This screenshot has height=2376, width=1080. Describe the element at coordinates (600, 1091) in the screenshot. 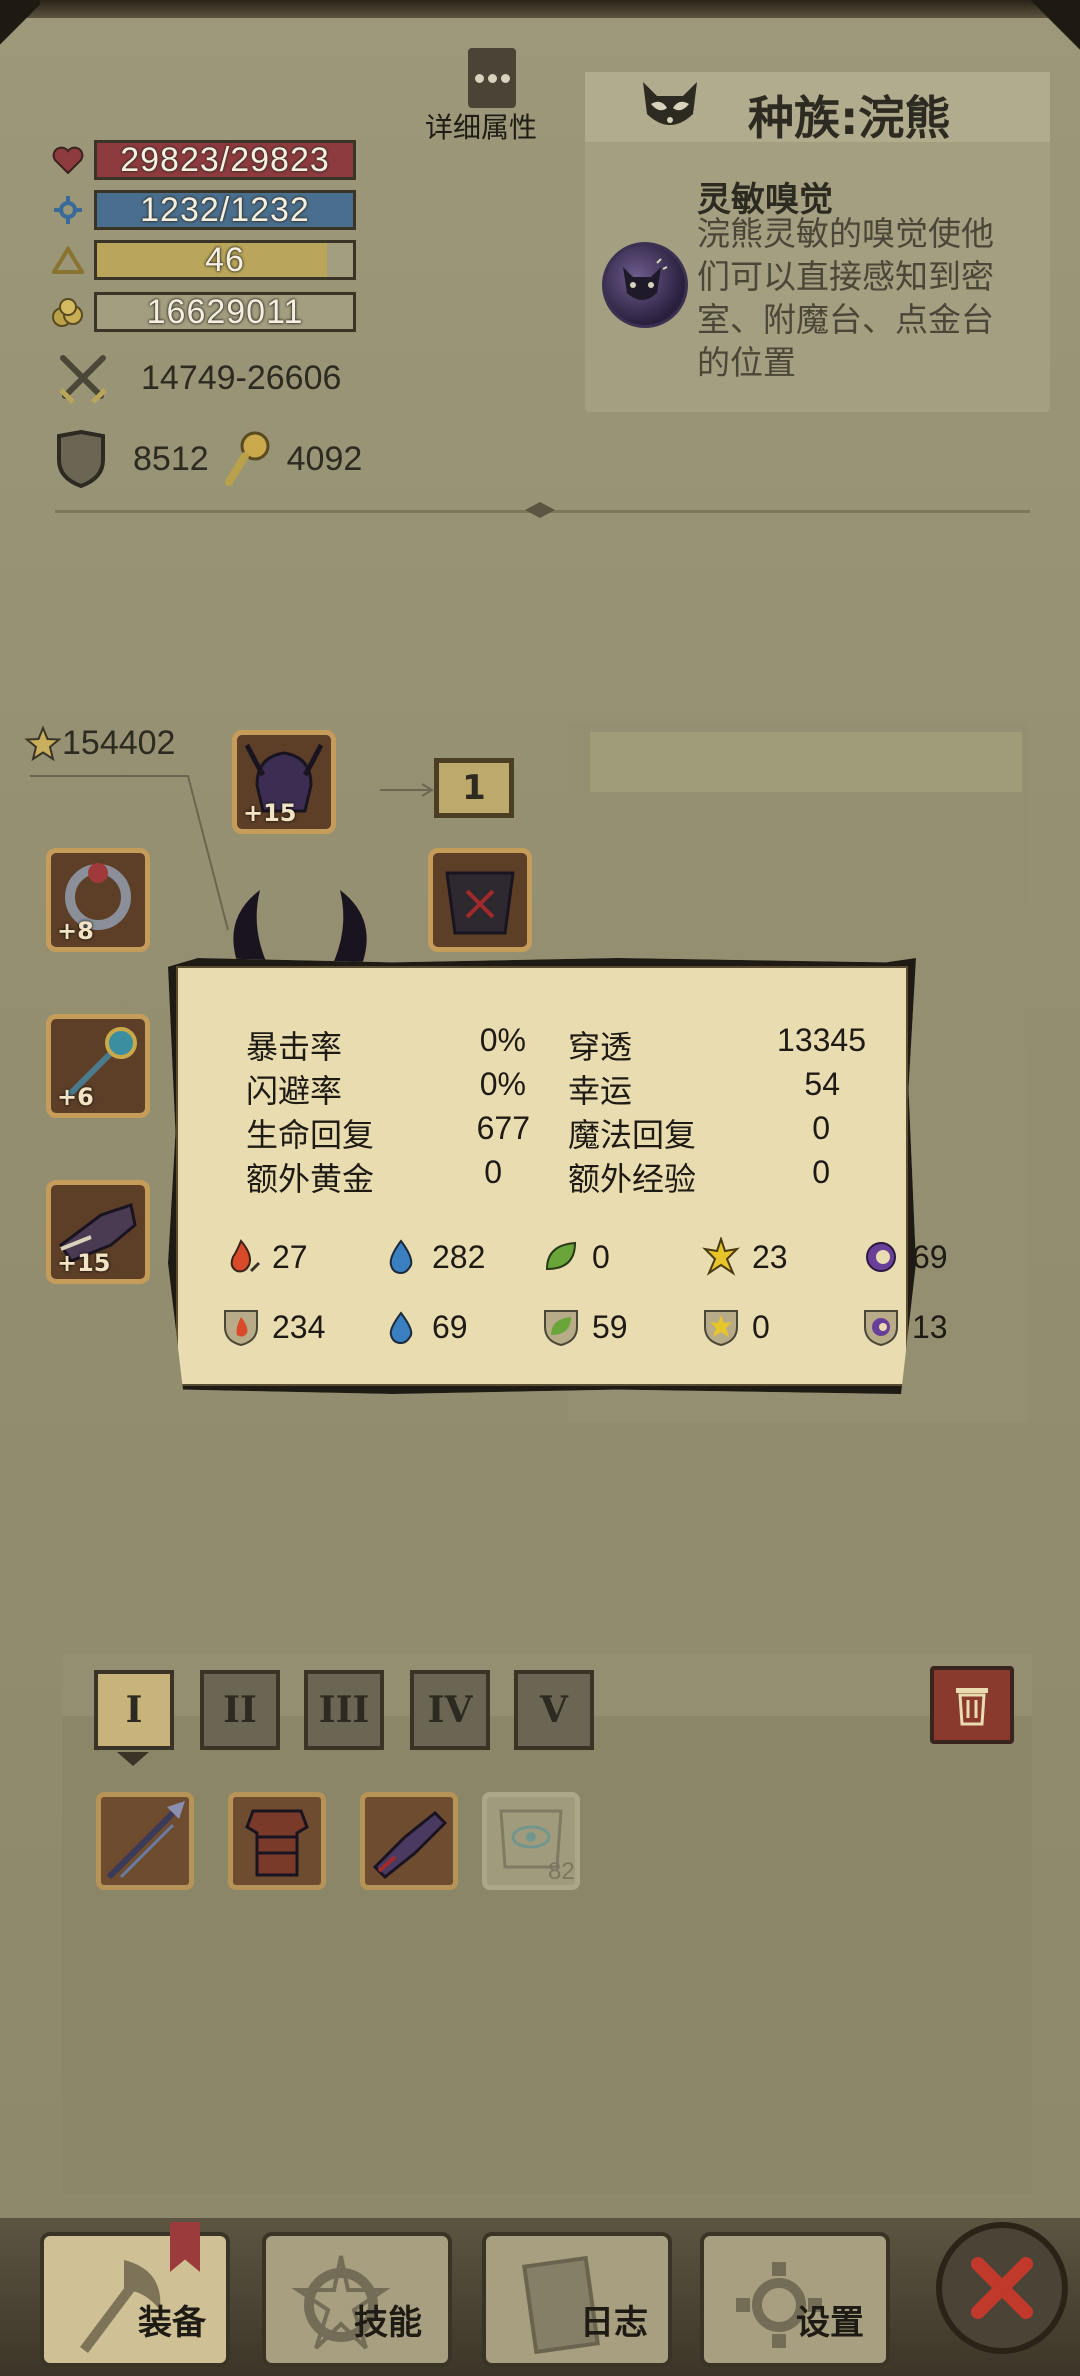

I see `luck-label: 幸运` at that location.